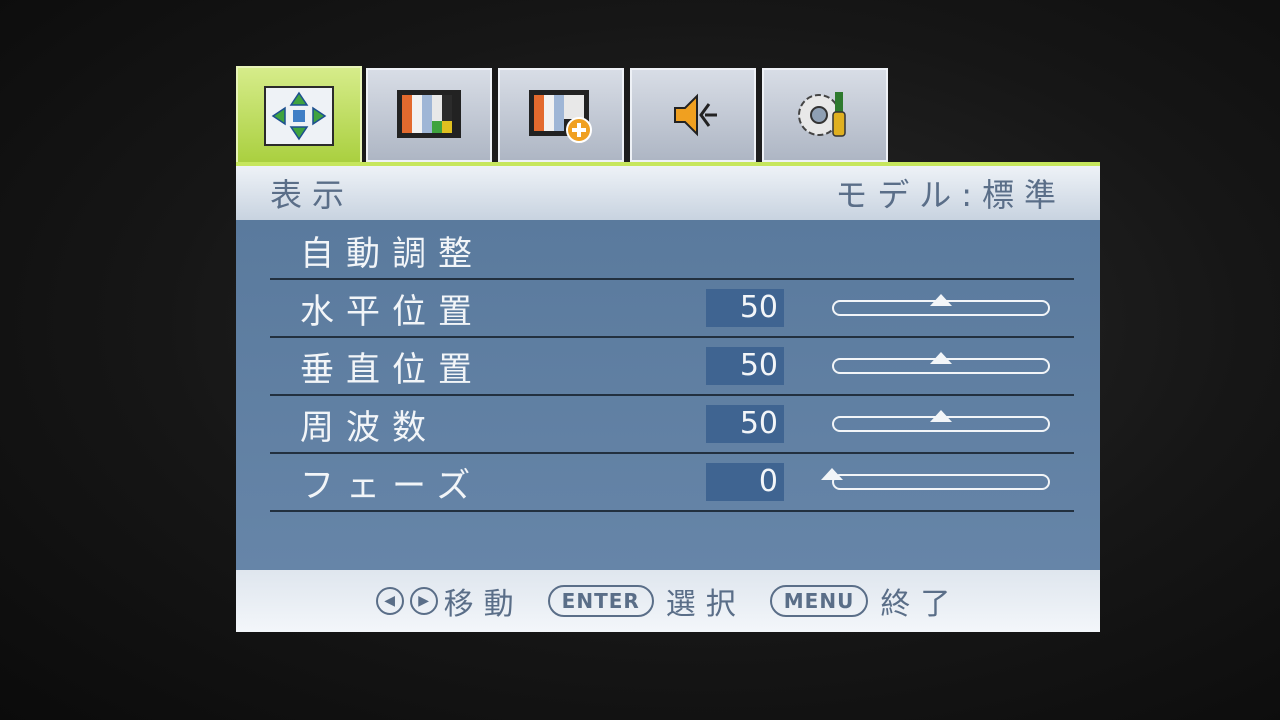  What do you see at coordinates (672, 251) in the screenshot?
I see `list-item-auto-adjust: 自動調整` at bounding box center [672, 251].